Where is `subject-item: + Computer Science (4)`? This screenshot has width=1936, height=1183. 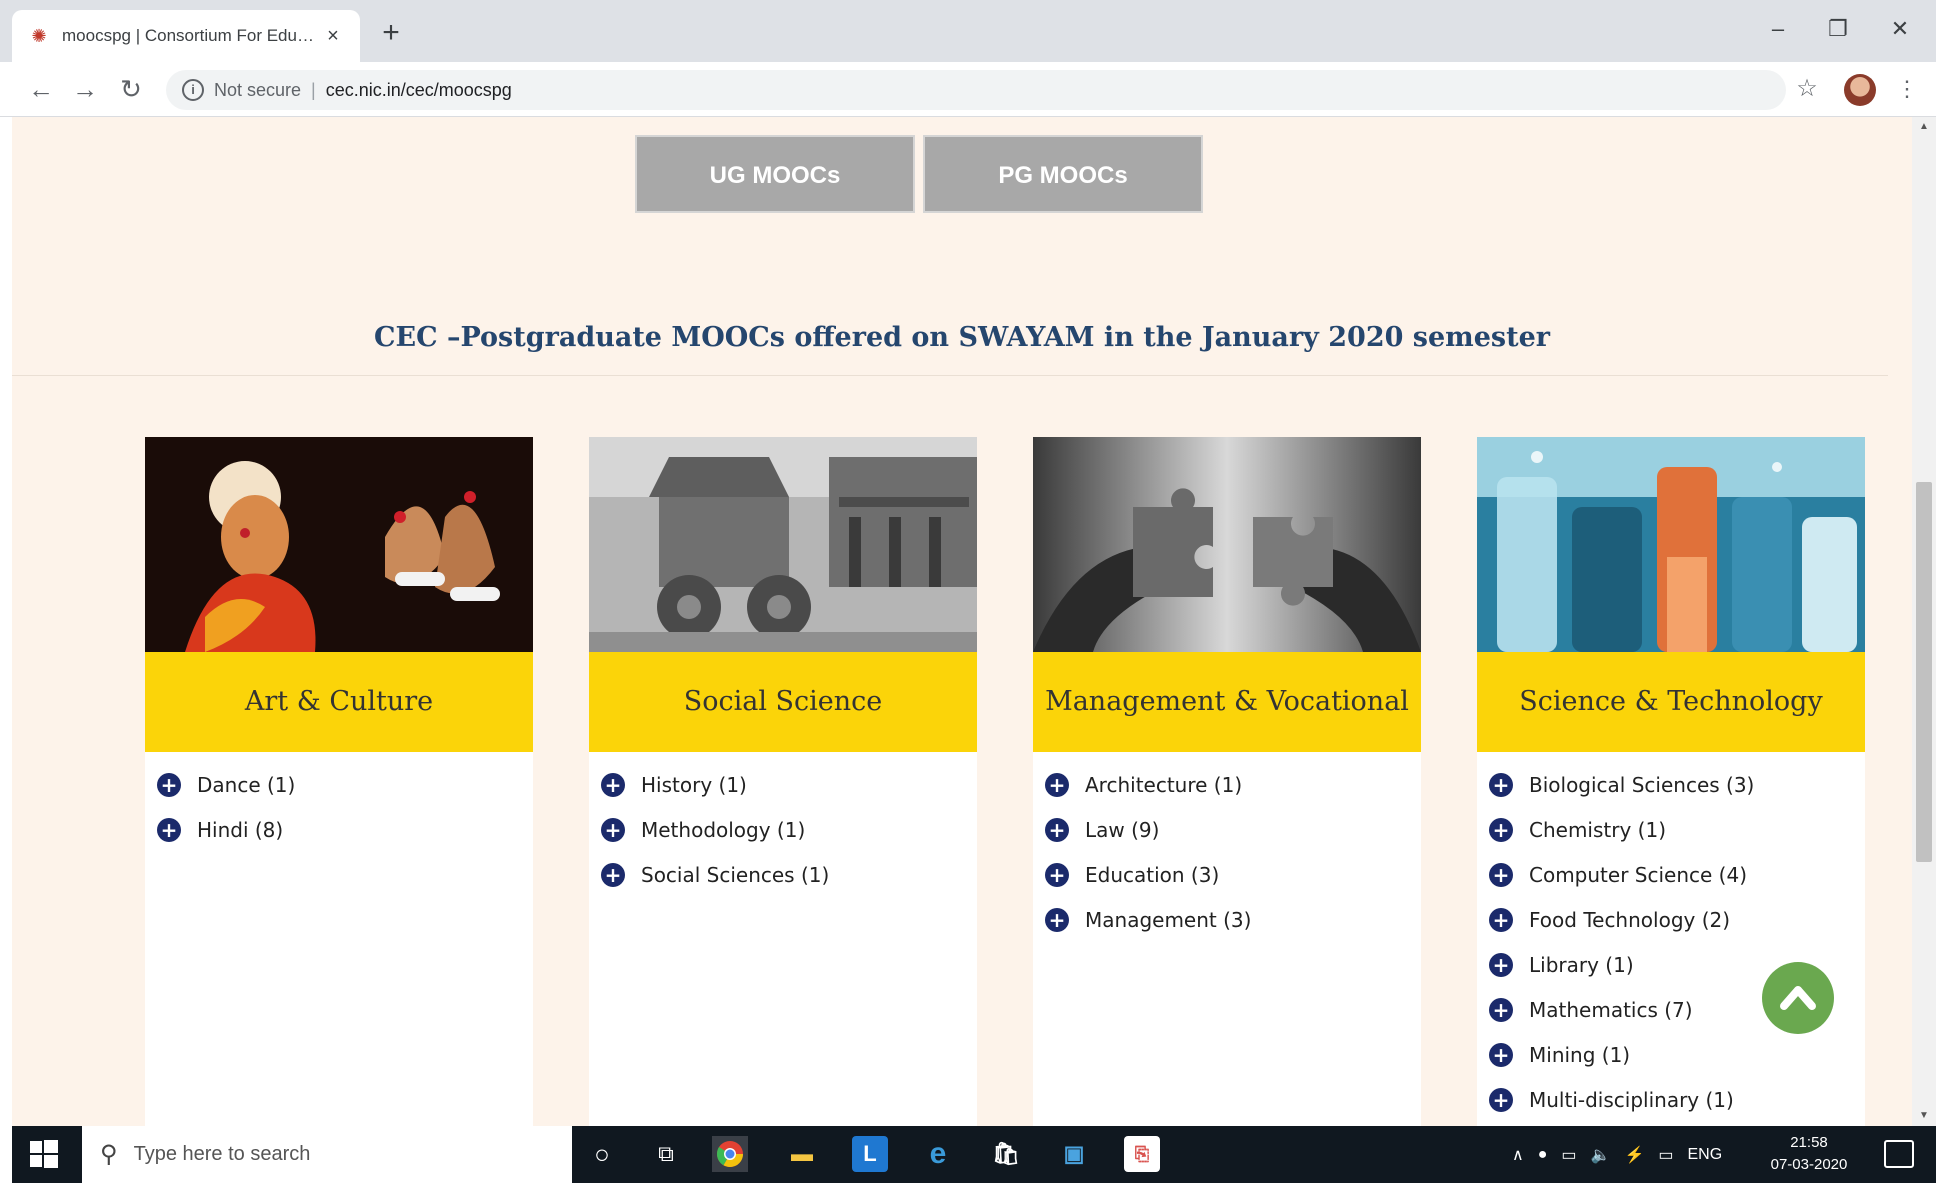
subject-item: + Computer Science (4) is located at coordinates (1677, 874).